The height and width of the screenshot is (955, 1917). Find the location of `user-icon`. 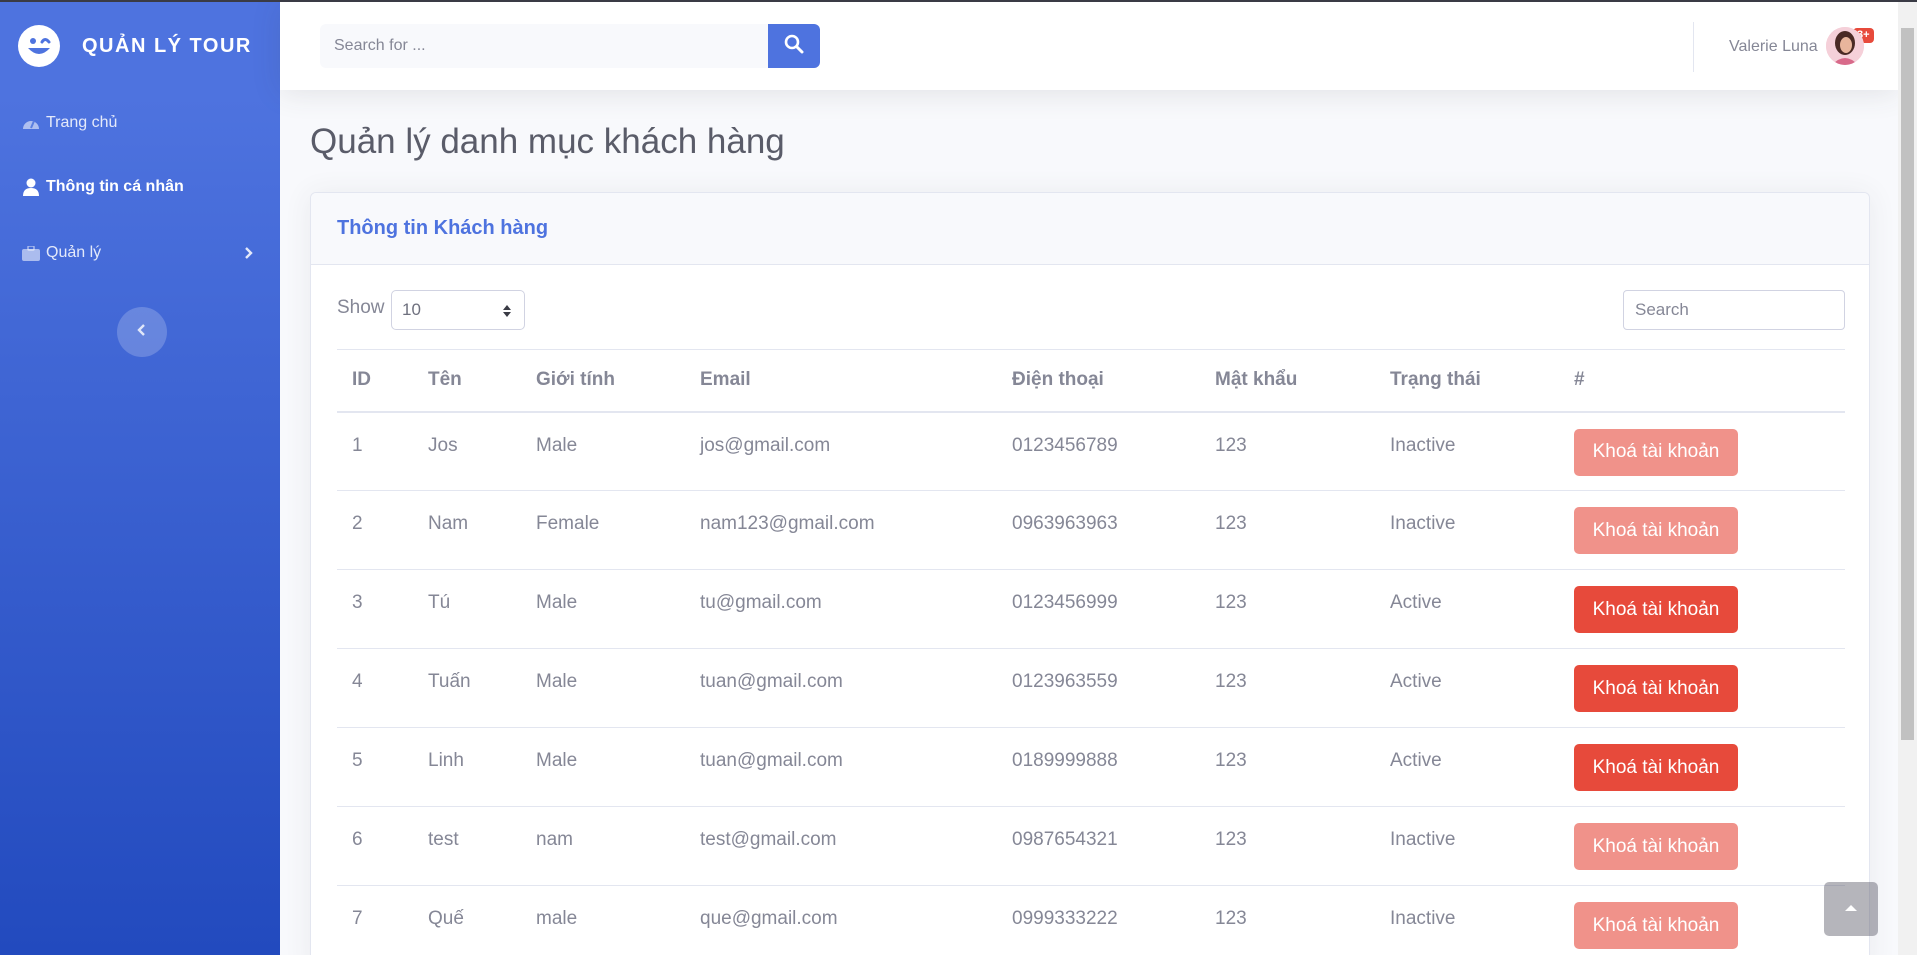

user-icon is located at coordinates (31, 187).